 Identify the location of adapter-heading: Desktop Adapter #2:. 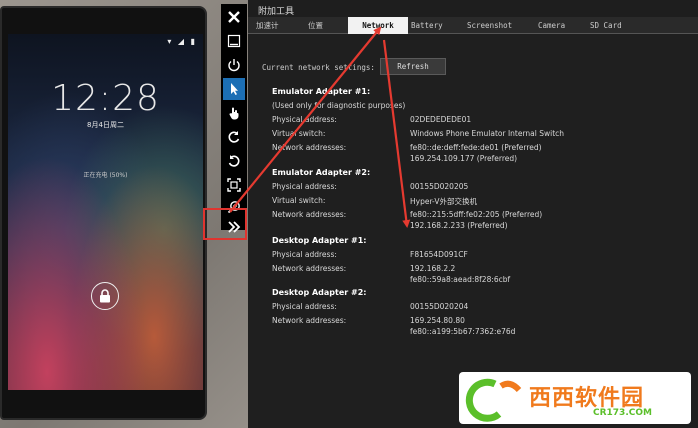
(319, 292).